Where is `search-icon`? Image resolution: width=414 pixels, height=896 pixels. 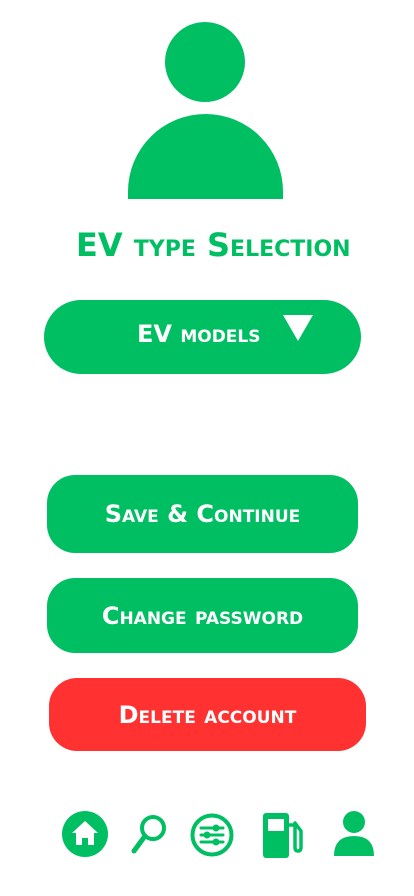 search-icon is located at coordinates (150, 834).